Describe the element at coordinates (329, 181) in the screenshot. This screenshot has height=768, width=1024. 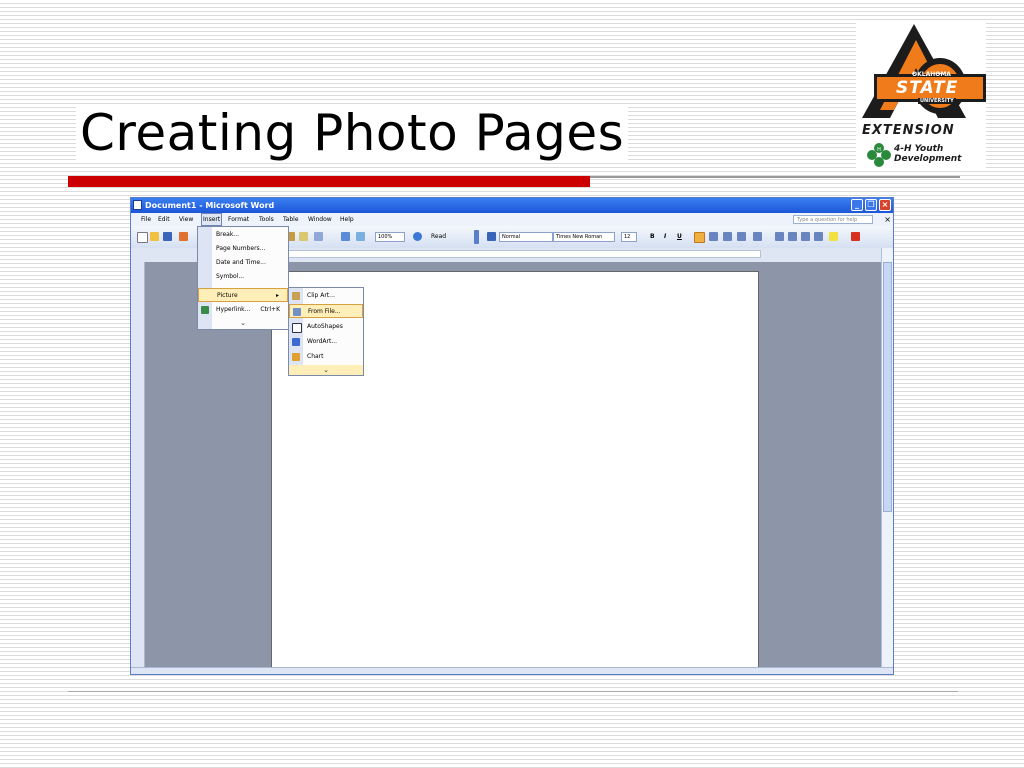
I see `title-underline-red` at that location.